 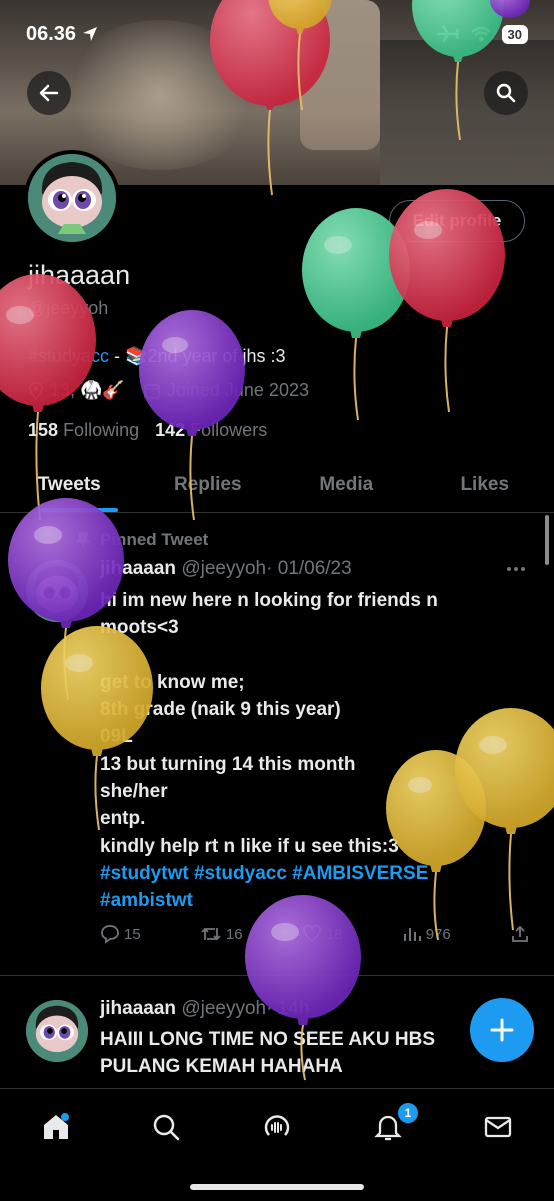 What do you see at coordinates (132, 934) in the screenshot?
I see `reply-count: 15` at bounding box center [132, 934].